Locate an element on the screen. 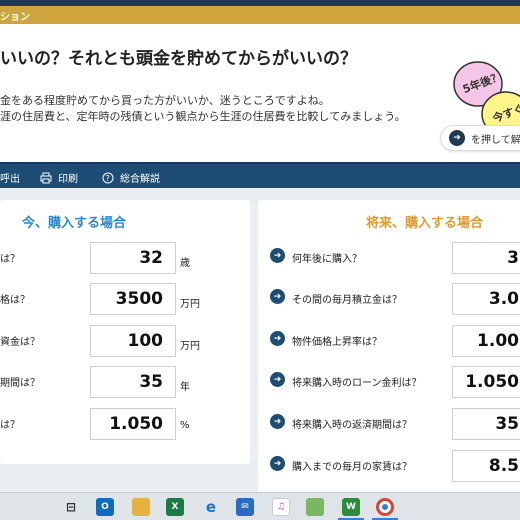 The width and height of the screenshot is (520, 520). buy-later-row-loan-rate: ➜ 将来購入時のローン金利は？ 1.050 is located at coordinates (389, 382).